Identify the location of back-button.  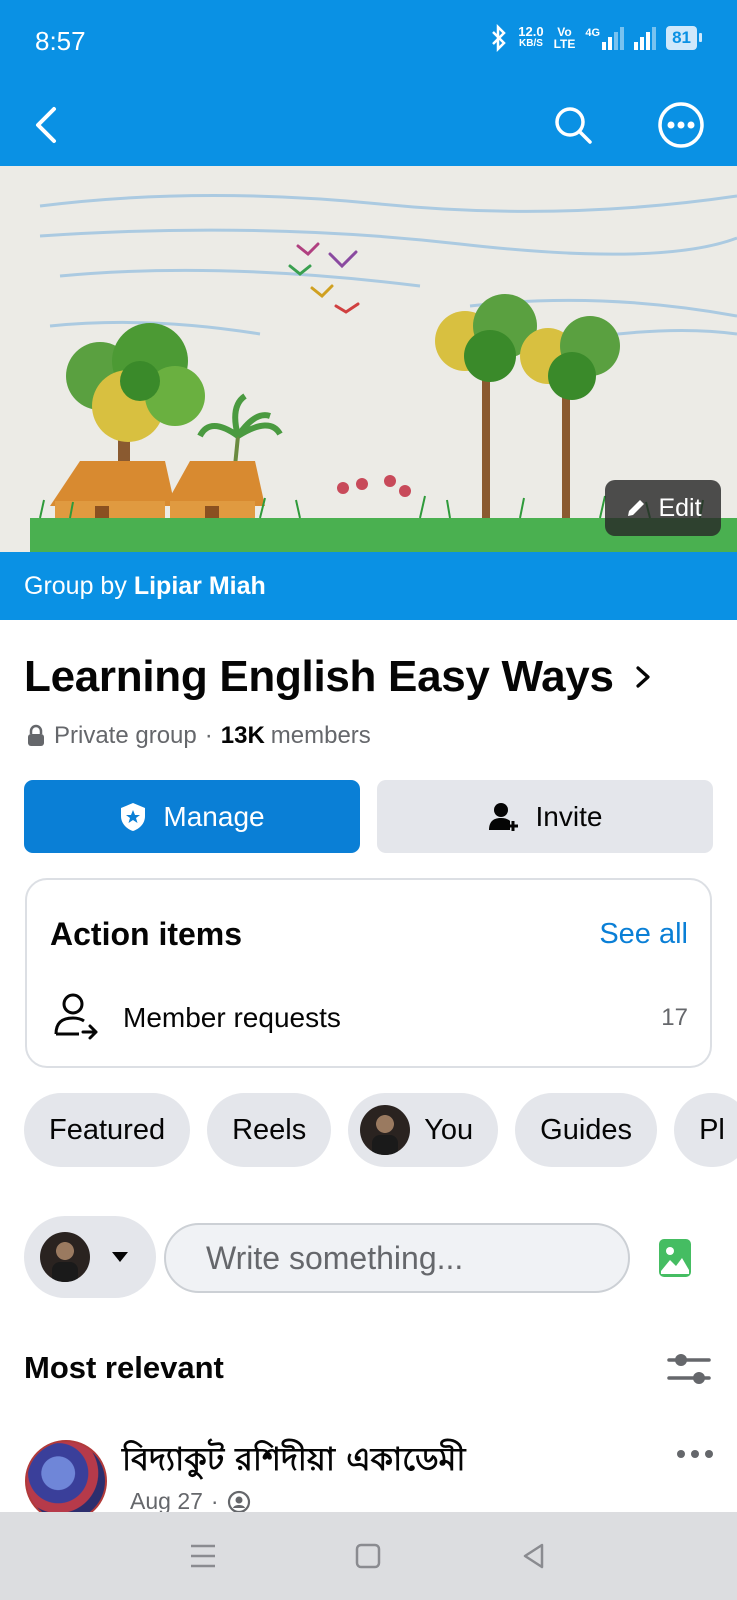
(47, 125).